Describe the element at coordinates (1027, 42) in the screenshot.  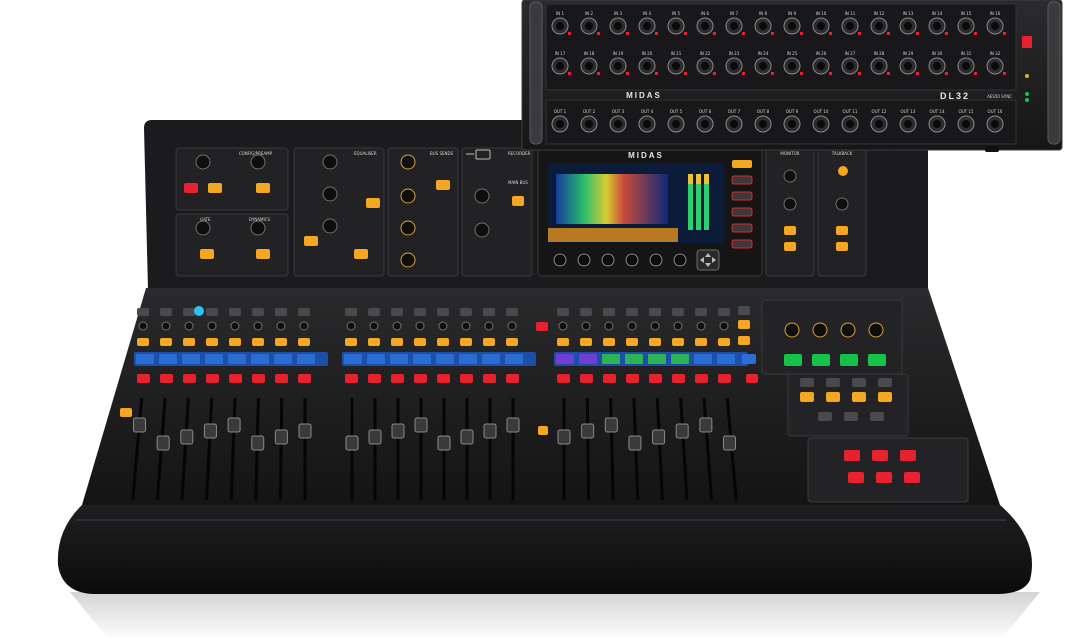
I see `rack-power-button` at that location.